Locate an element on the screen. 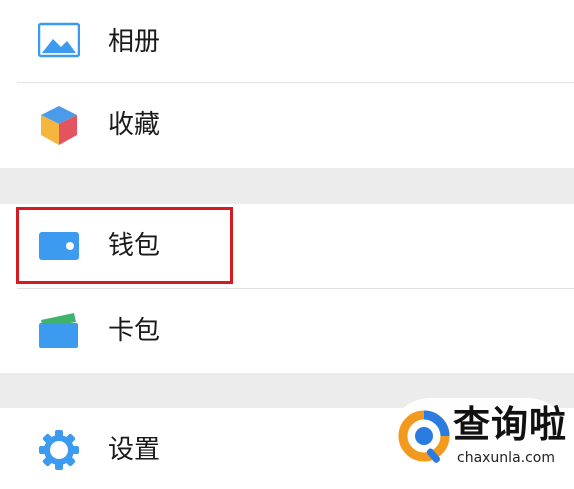  watermark: 查询啦 chaxunla.com is located at coordinates (479, 438).